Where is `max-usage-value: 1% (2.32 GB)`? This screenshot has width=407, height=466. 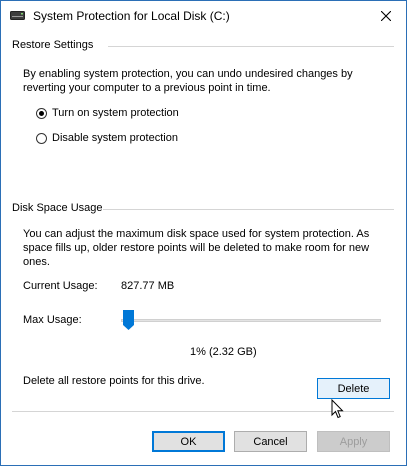 max-usage-value: 1% (2.32 GB) is located at coordinates (223, 352).